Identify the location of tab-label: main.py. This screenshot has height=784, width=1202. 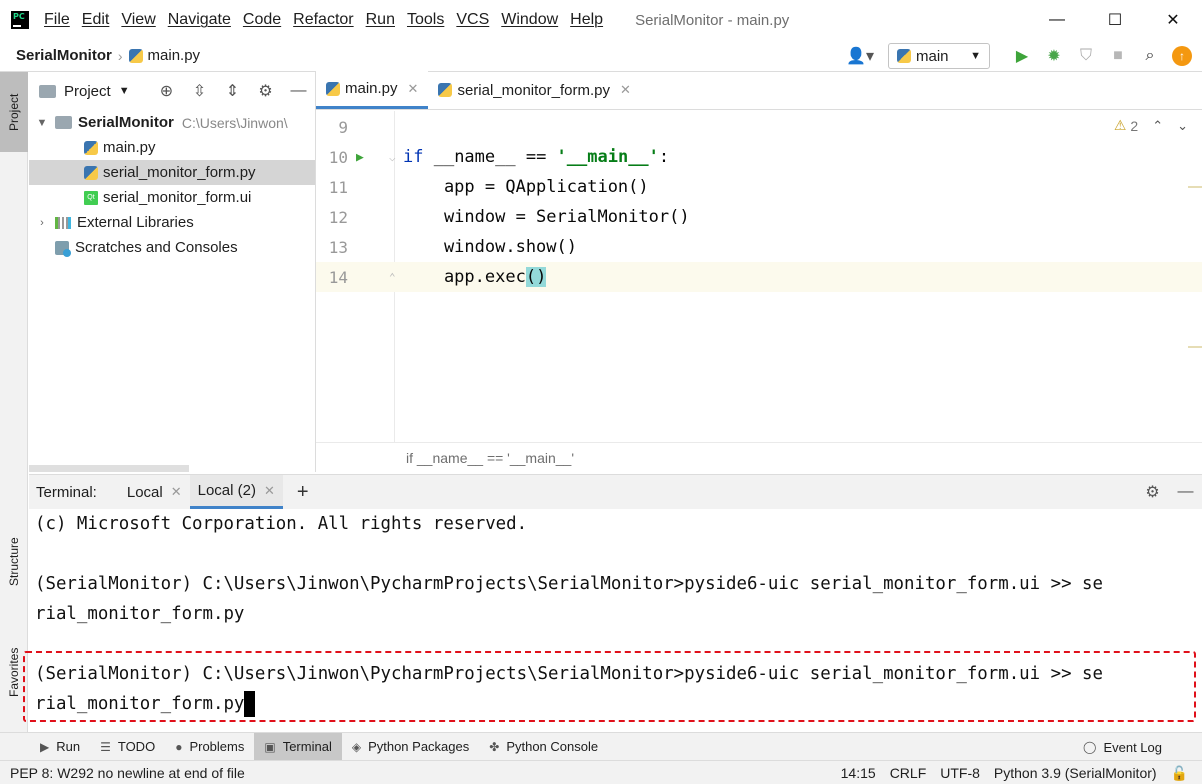
(371, 88).